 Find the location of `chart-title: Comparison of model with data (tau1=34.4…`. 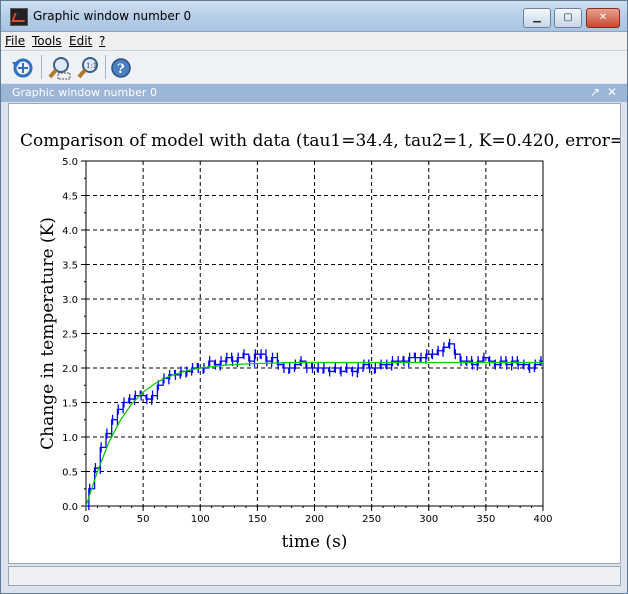

chart-title: Comparison of model with data (tau1=34.4… is located at coordinates (320, 141).